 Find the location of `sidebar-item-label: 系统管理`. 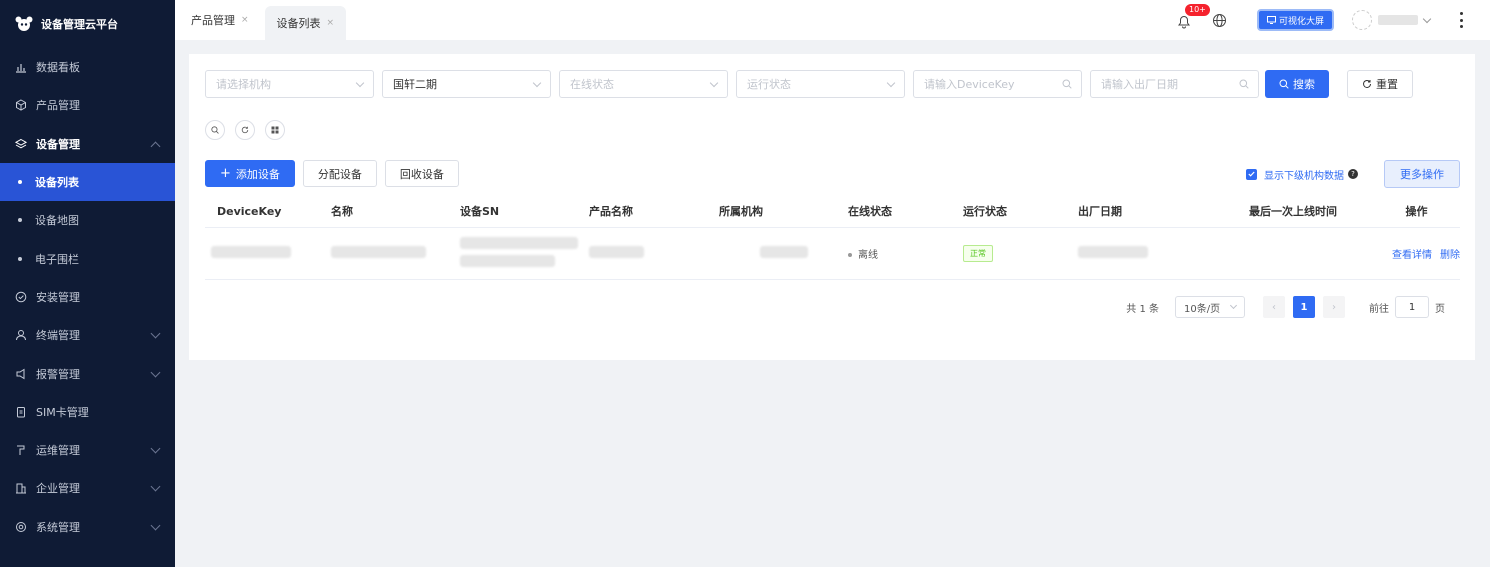

sidebar-item-label: 系统管理 is located at coordinates (58, 527).